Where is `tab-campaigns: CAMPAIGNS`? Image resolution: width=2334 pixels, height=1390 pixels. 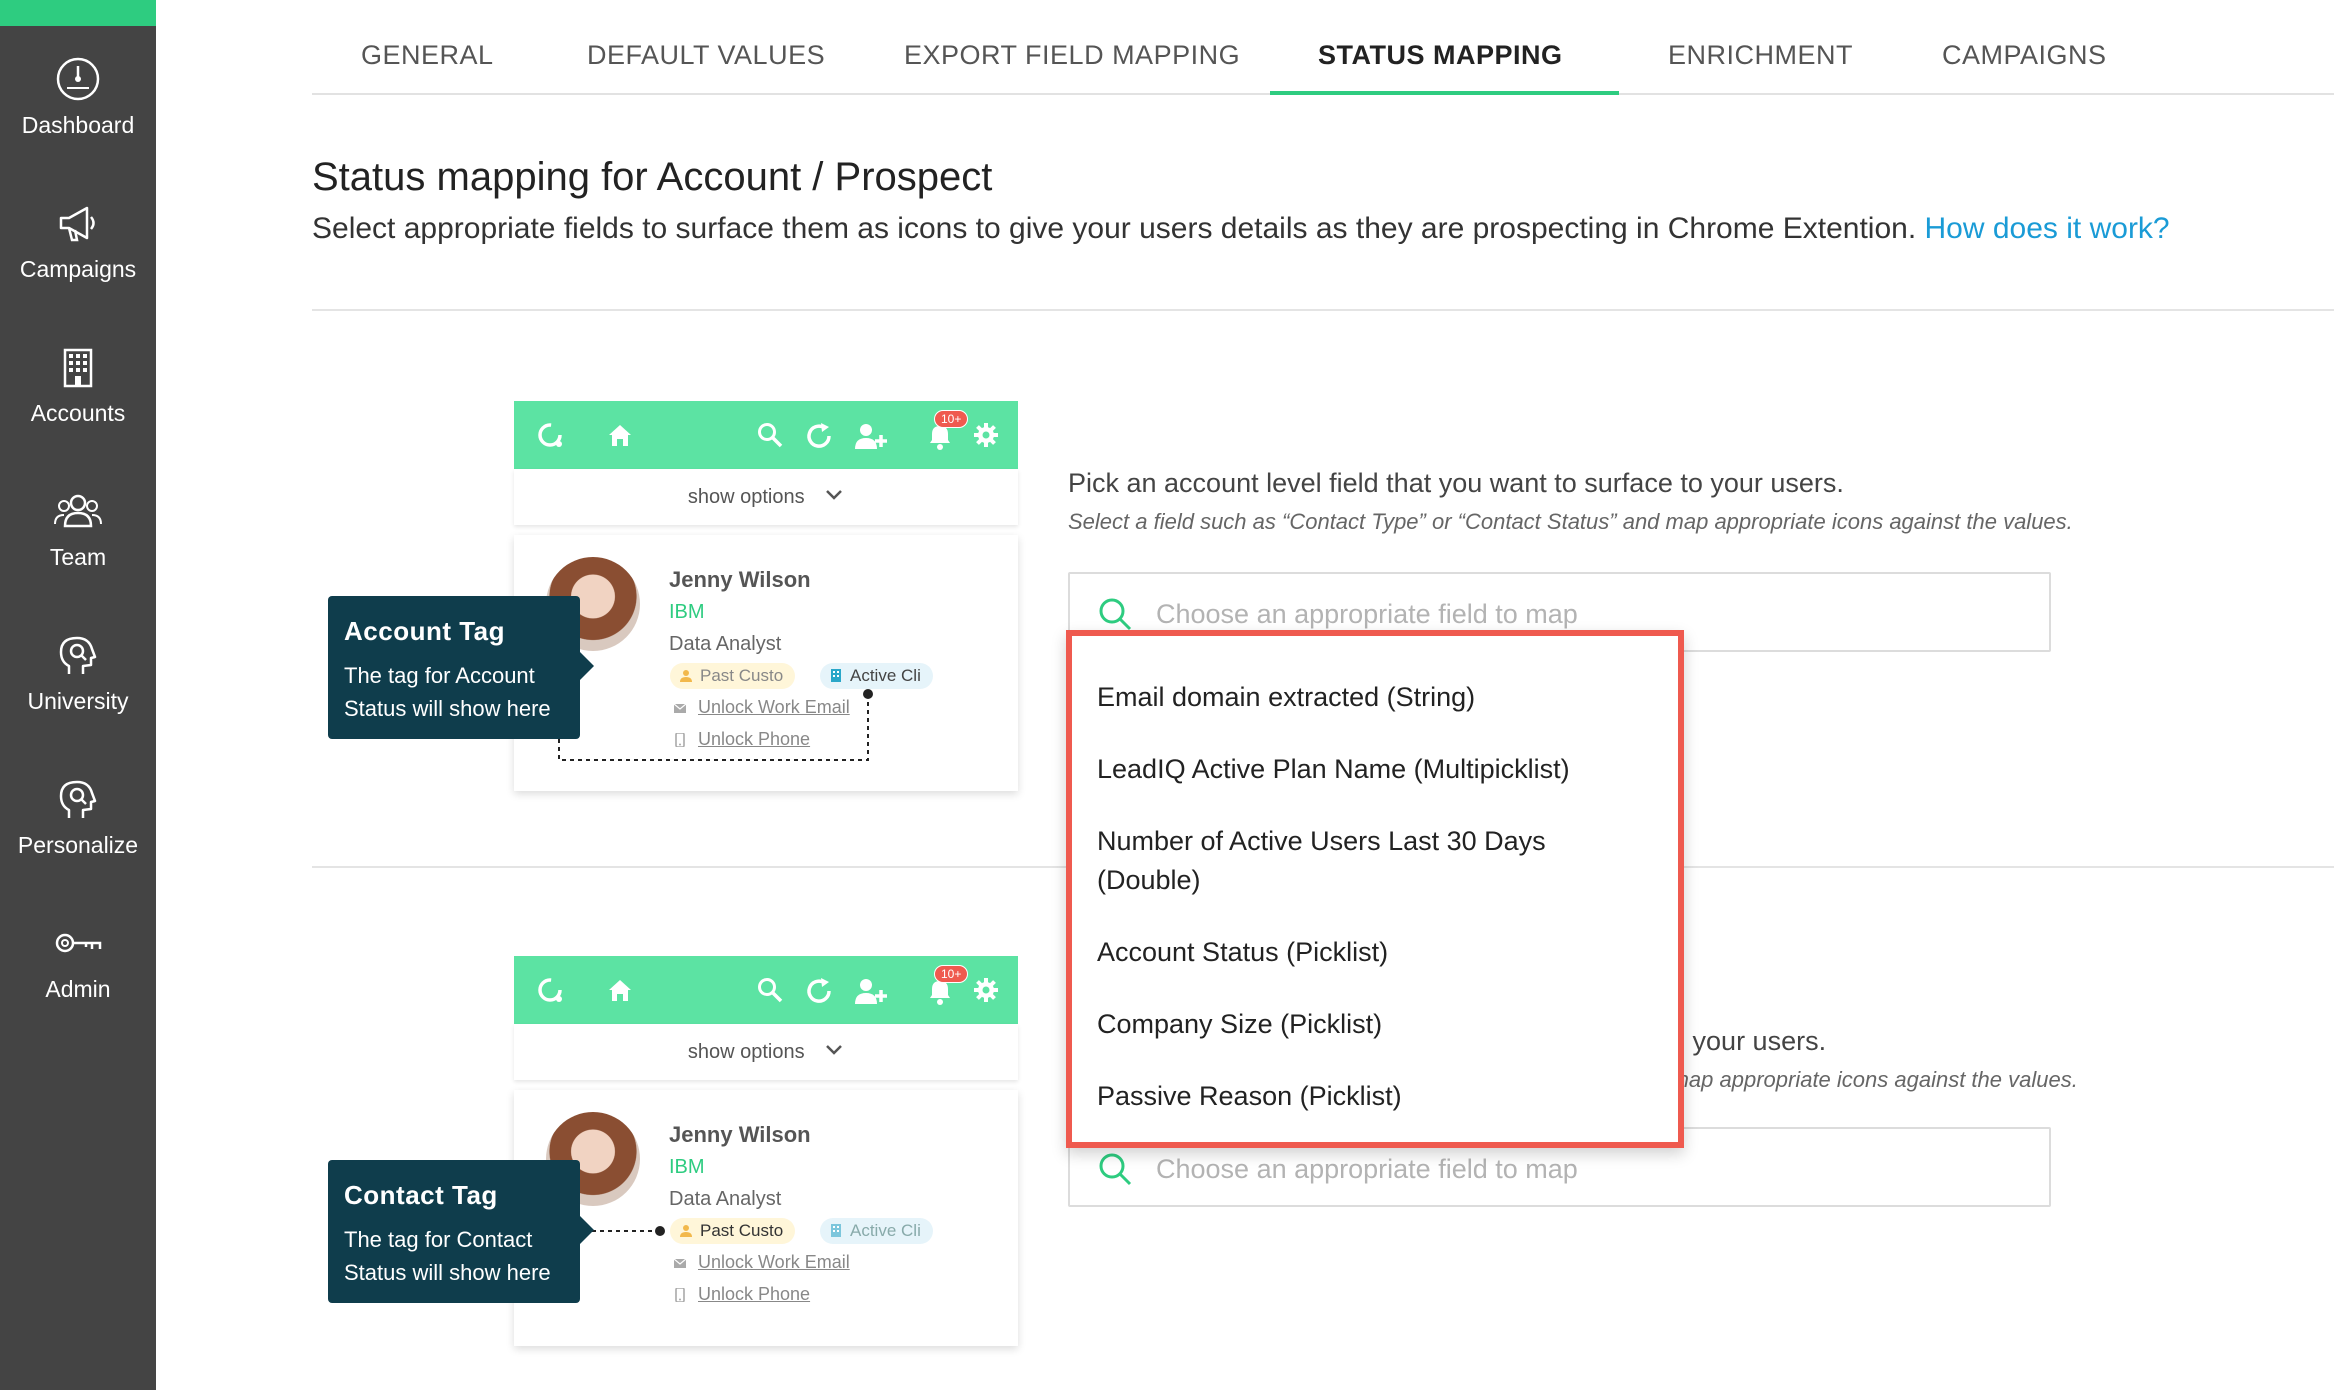 tab-campaigns: CAMPAIGNS is located at coordinates (2024, 55).